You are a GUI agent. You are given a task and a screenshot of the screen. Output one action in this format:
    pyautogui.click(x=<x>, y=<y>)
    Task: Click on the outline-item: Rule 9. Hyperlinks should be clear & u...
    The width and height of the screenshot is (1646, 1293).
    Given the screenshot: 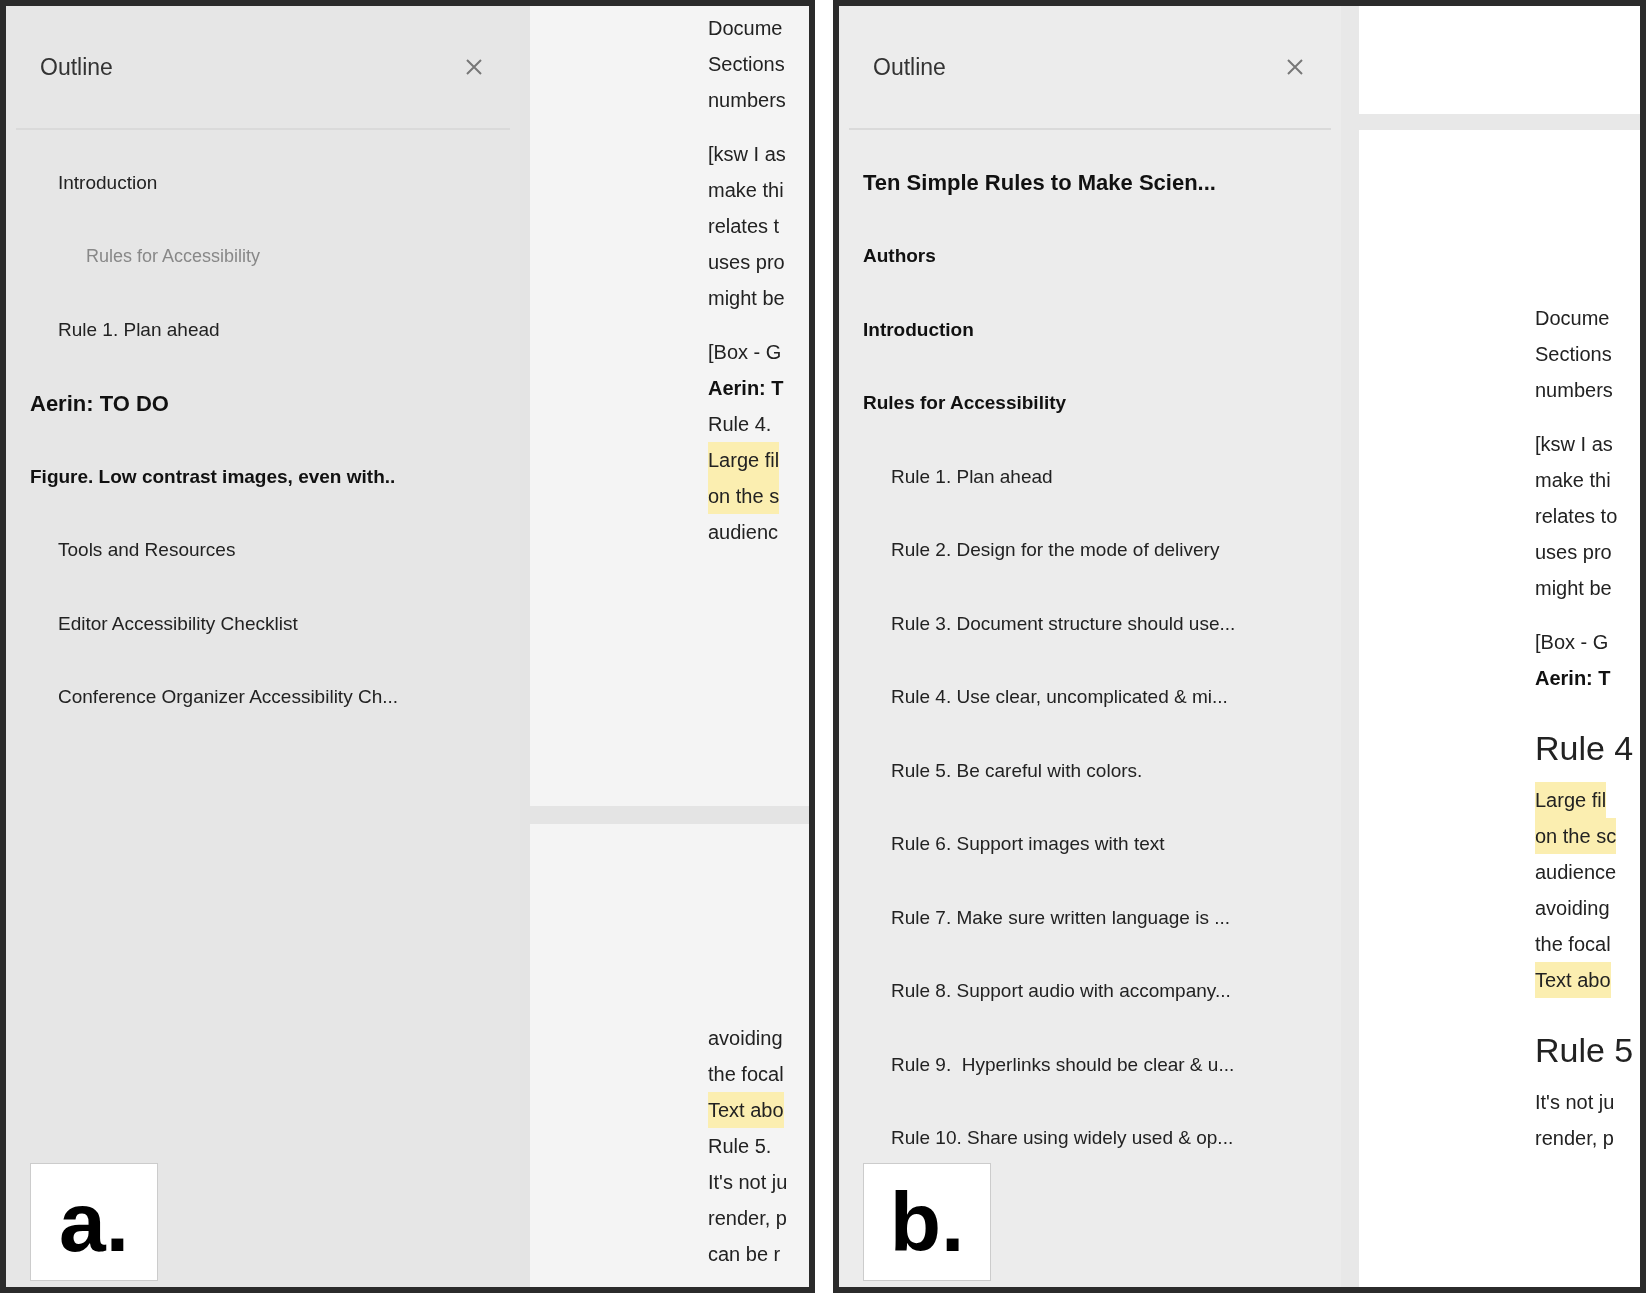 What is the action you would take?
    pyautogui.click(x=1037, y=1064)
    